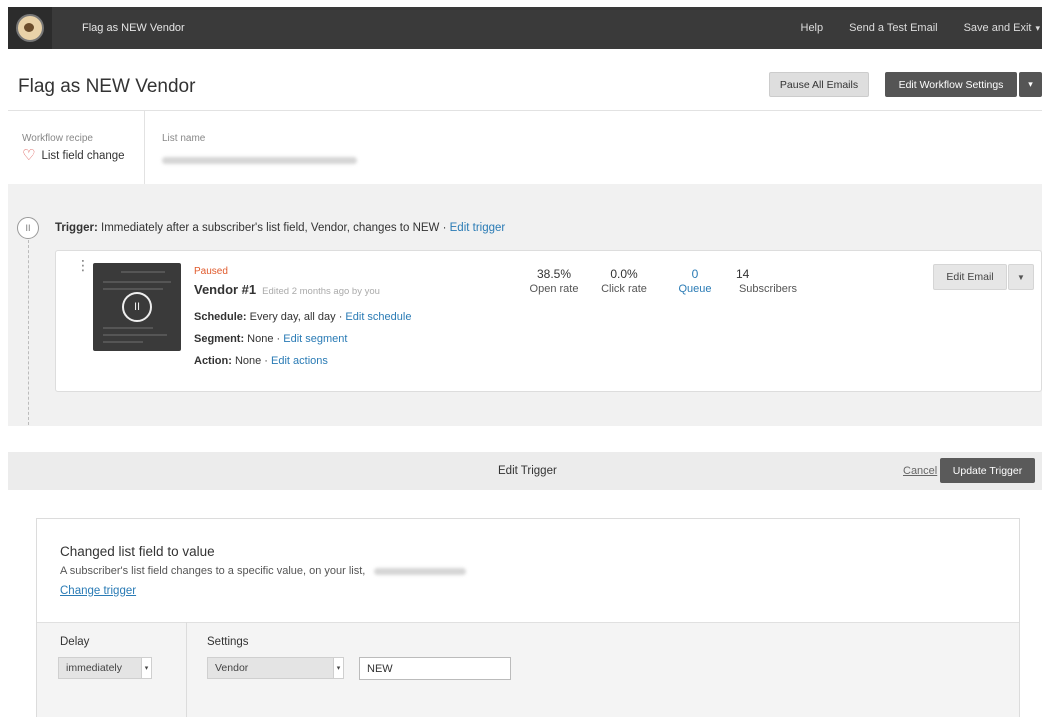 This screenshot has width=1042, height=717. I want to click on email-thumbnail: II, so click(137, 307).